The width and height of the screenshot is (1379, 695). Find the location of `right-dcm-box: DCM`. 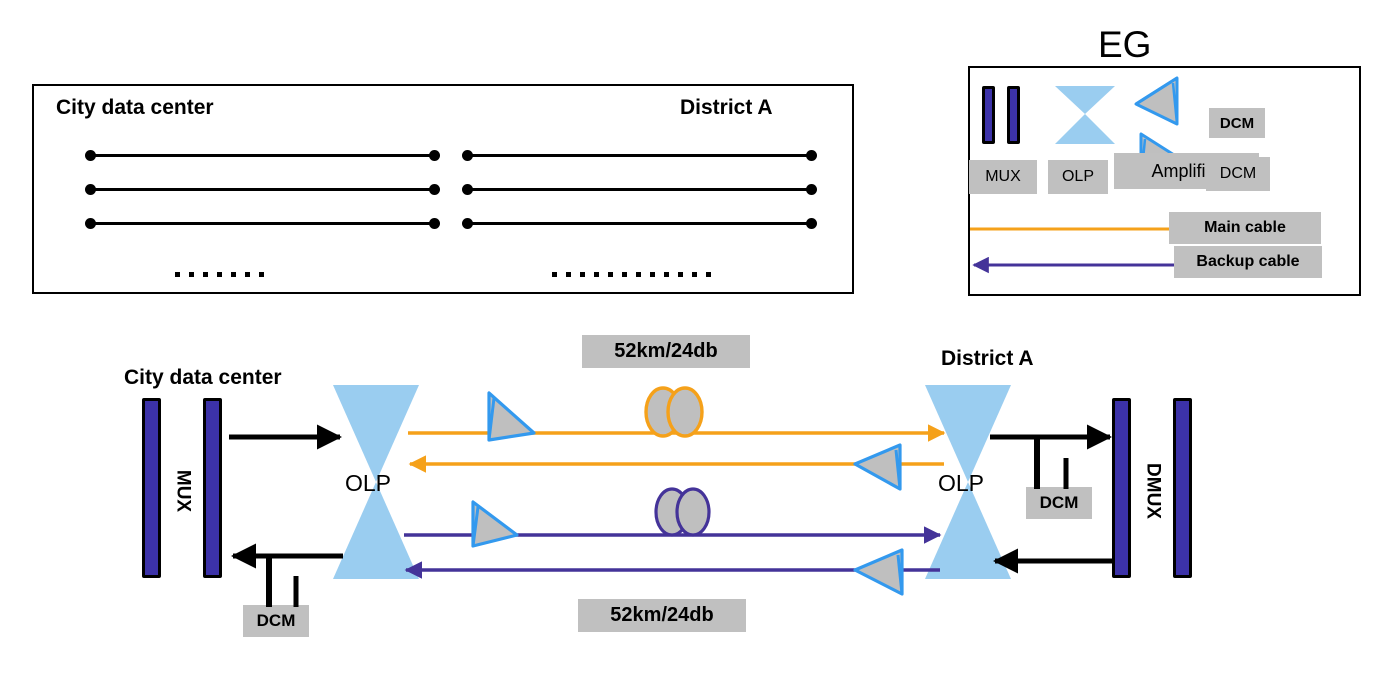

right-dcm-box: DCM is located at coordinates (1059, 503).